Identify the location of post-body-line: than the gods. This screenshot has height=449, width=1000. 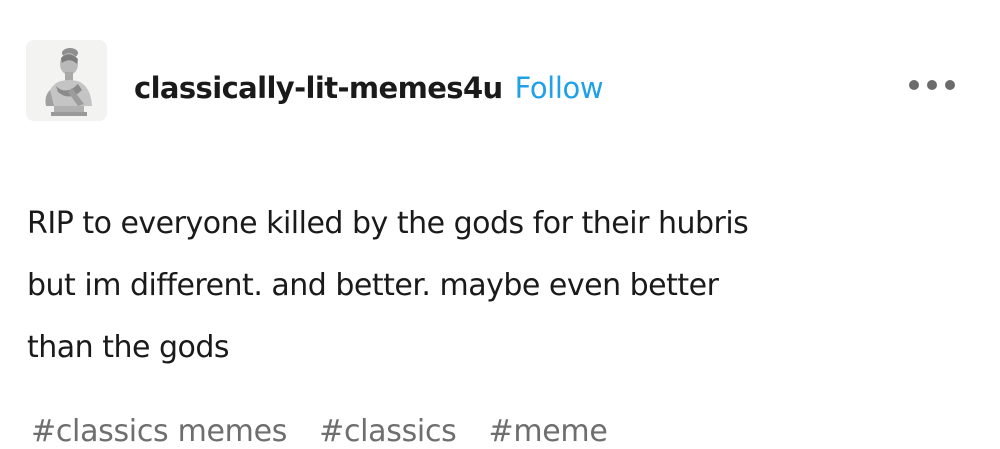
(128, 347).